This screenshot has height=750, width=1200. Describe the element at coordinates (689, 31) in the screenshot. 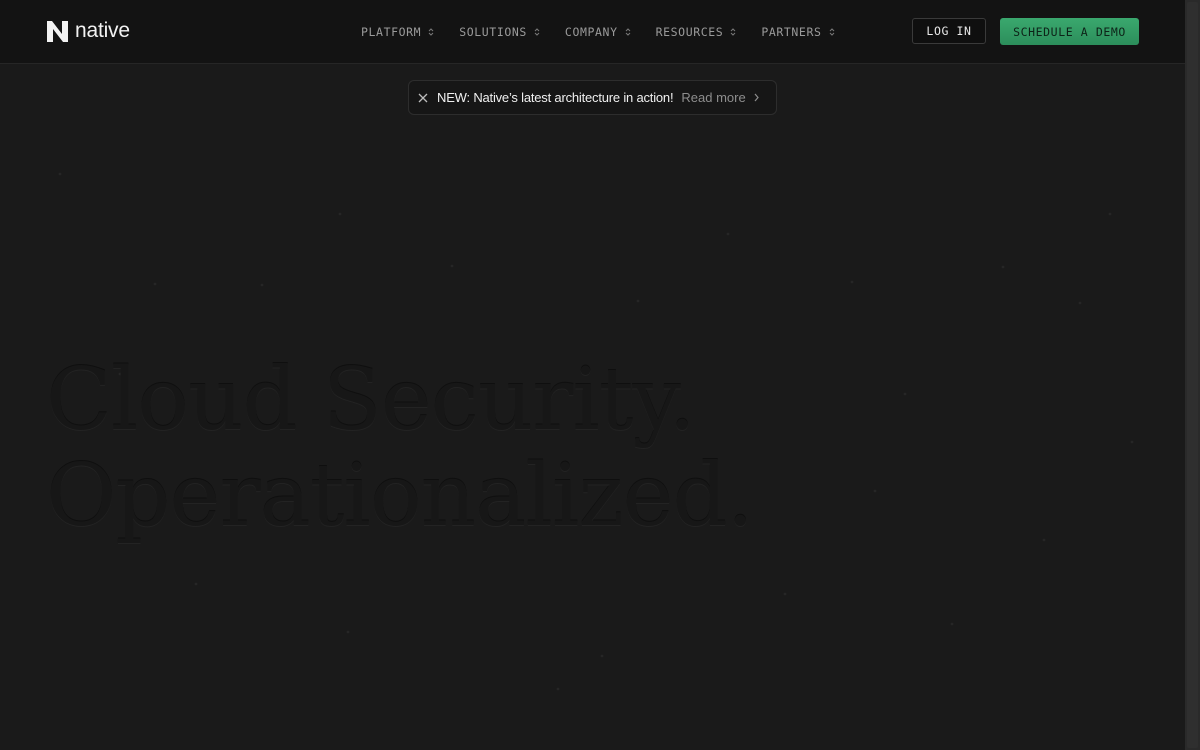

I see `nav-item-label: RESOURCES` at that location.